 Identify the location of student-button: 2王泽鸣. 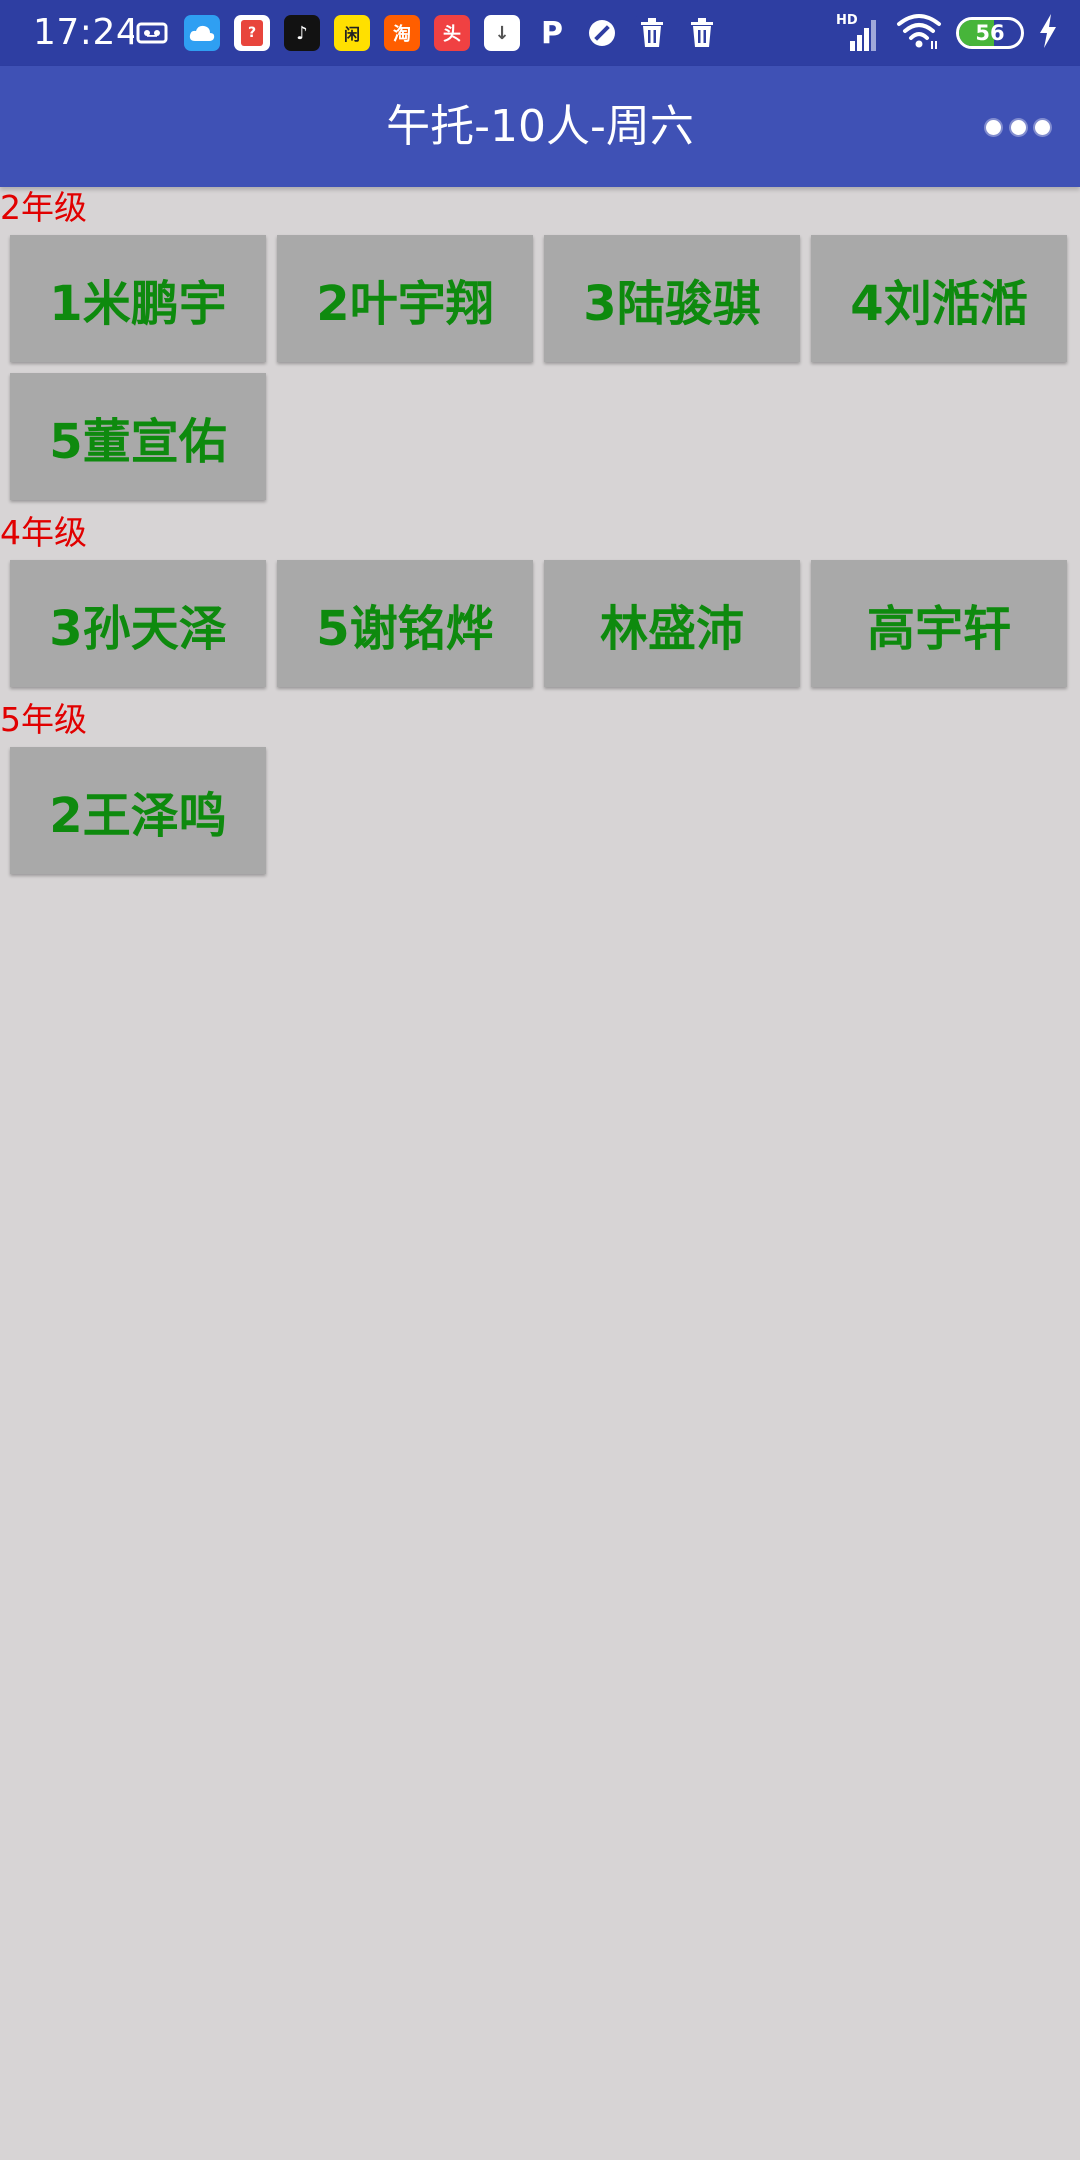
(138, 810).